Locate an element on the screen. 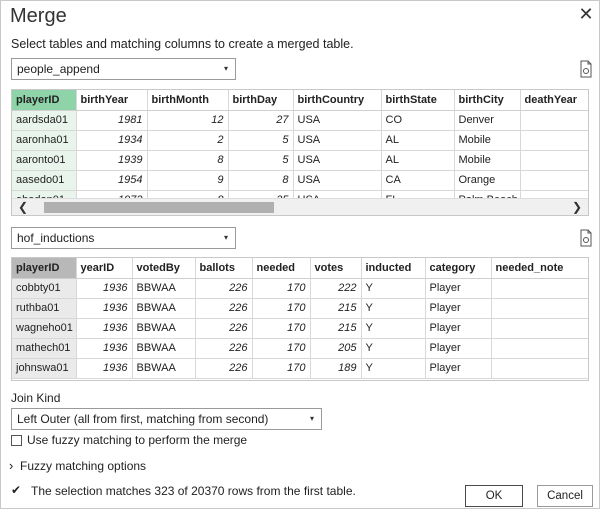  column-header: birthDay is located at coordinates (261, 100).